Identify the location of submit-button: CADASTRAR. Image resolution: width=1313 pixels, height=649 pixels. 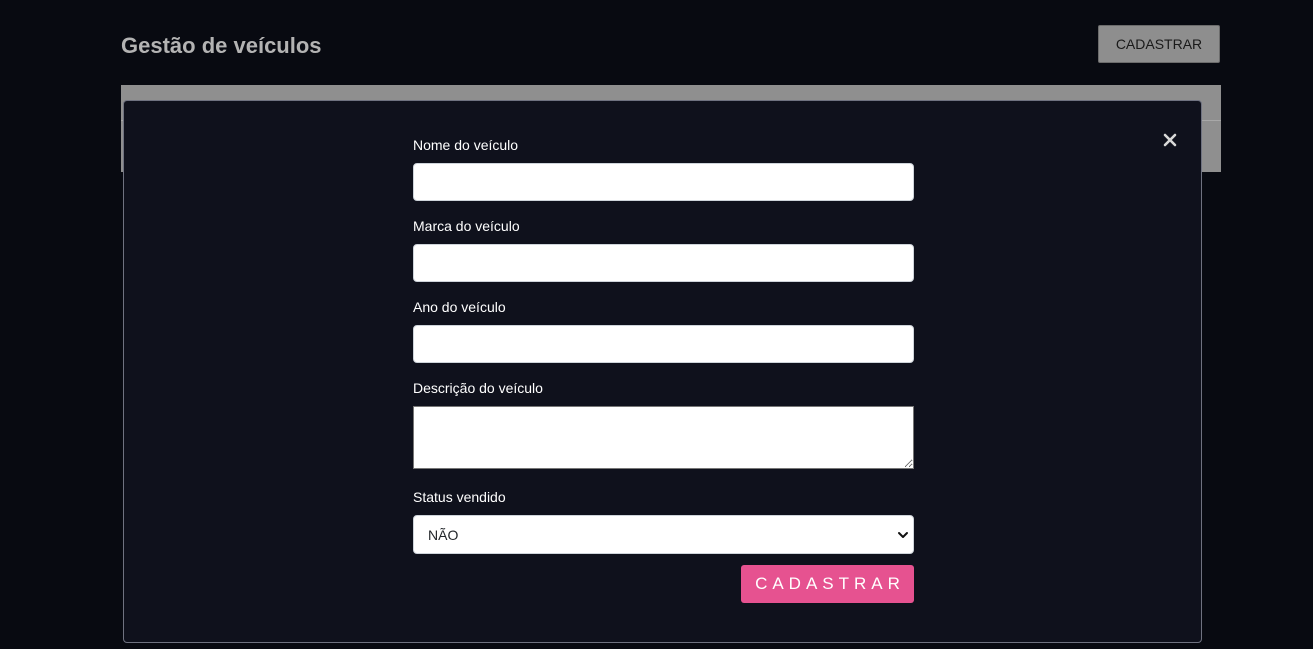
(827, 584).